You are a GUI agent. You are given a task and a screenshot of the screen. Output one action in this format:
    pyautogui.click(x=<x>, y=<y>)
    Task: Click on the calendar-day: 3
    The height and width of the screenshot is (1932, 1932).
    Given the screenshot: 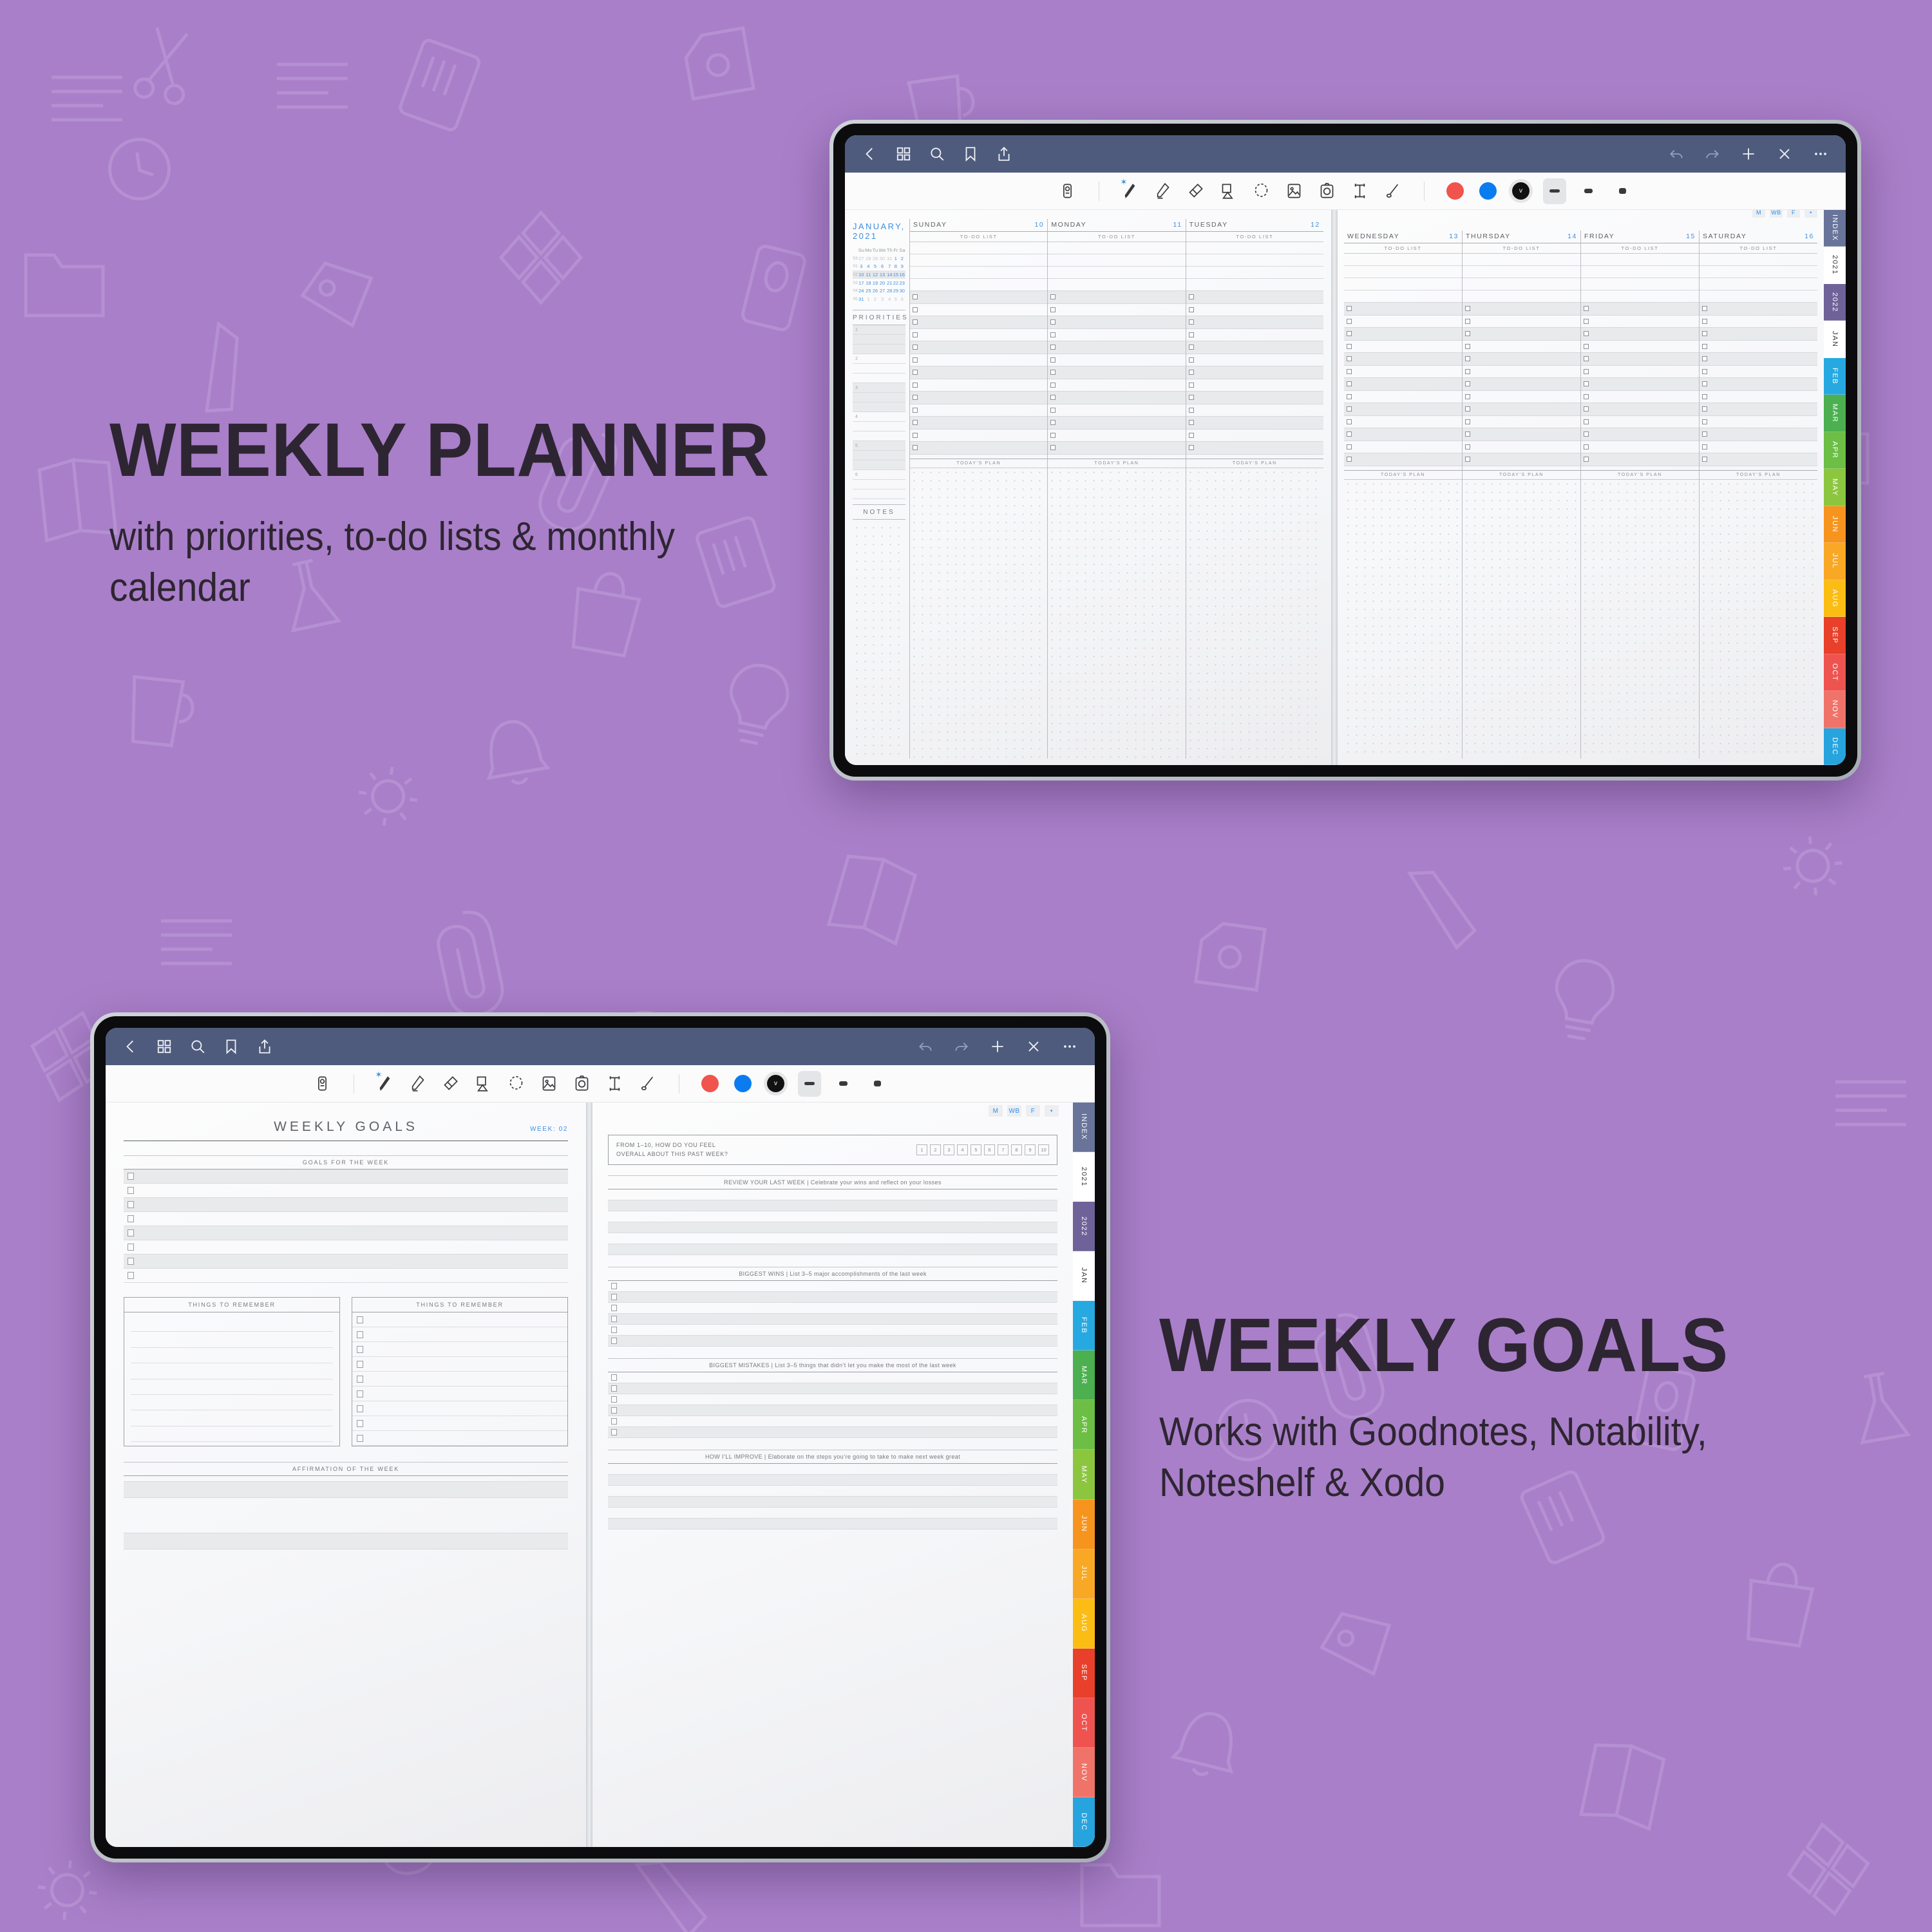 What is the action you would take?
    pyautogui.click(x=861, y=267)
    